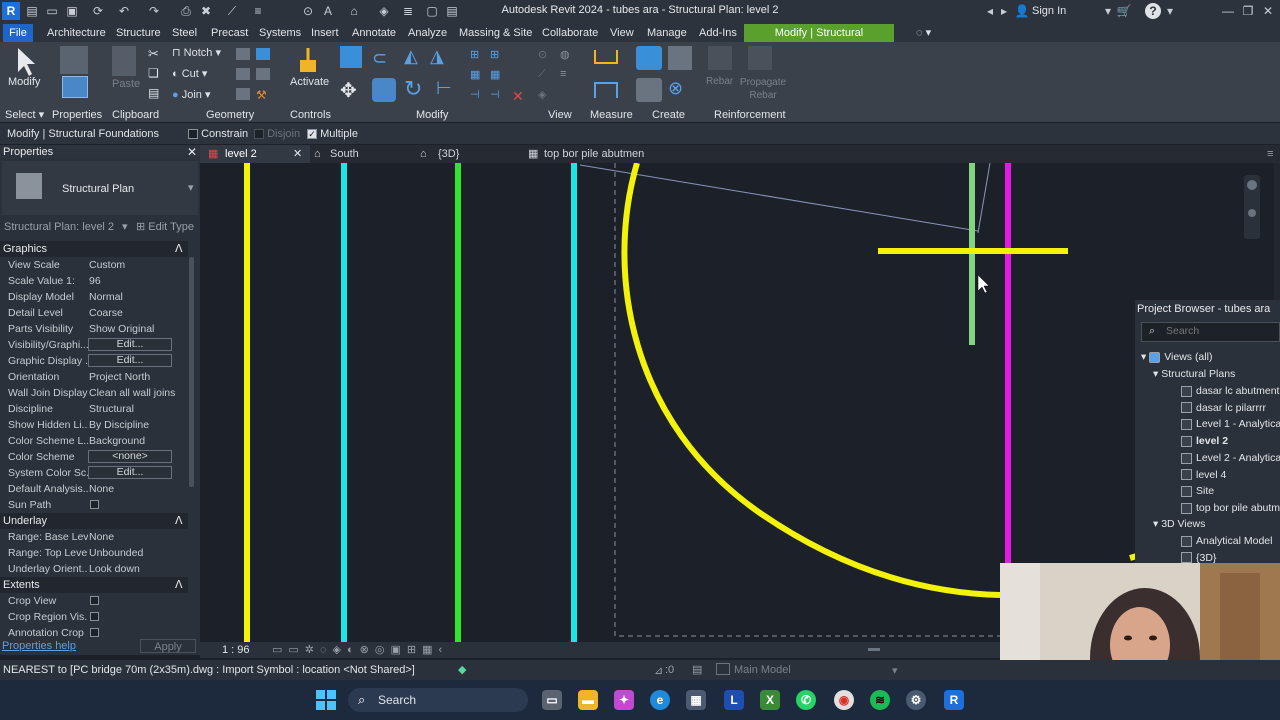 This screenshot has width=1280, height=720. What do you see at coordinates (18, 33) in the screenshot?
I see `tab-file: File` at bounding box center [18, 33].